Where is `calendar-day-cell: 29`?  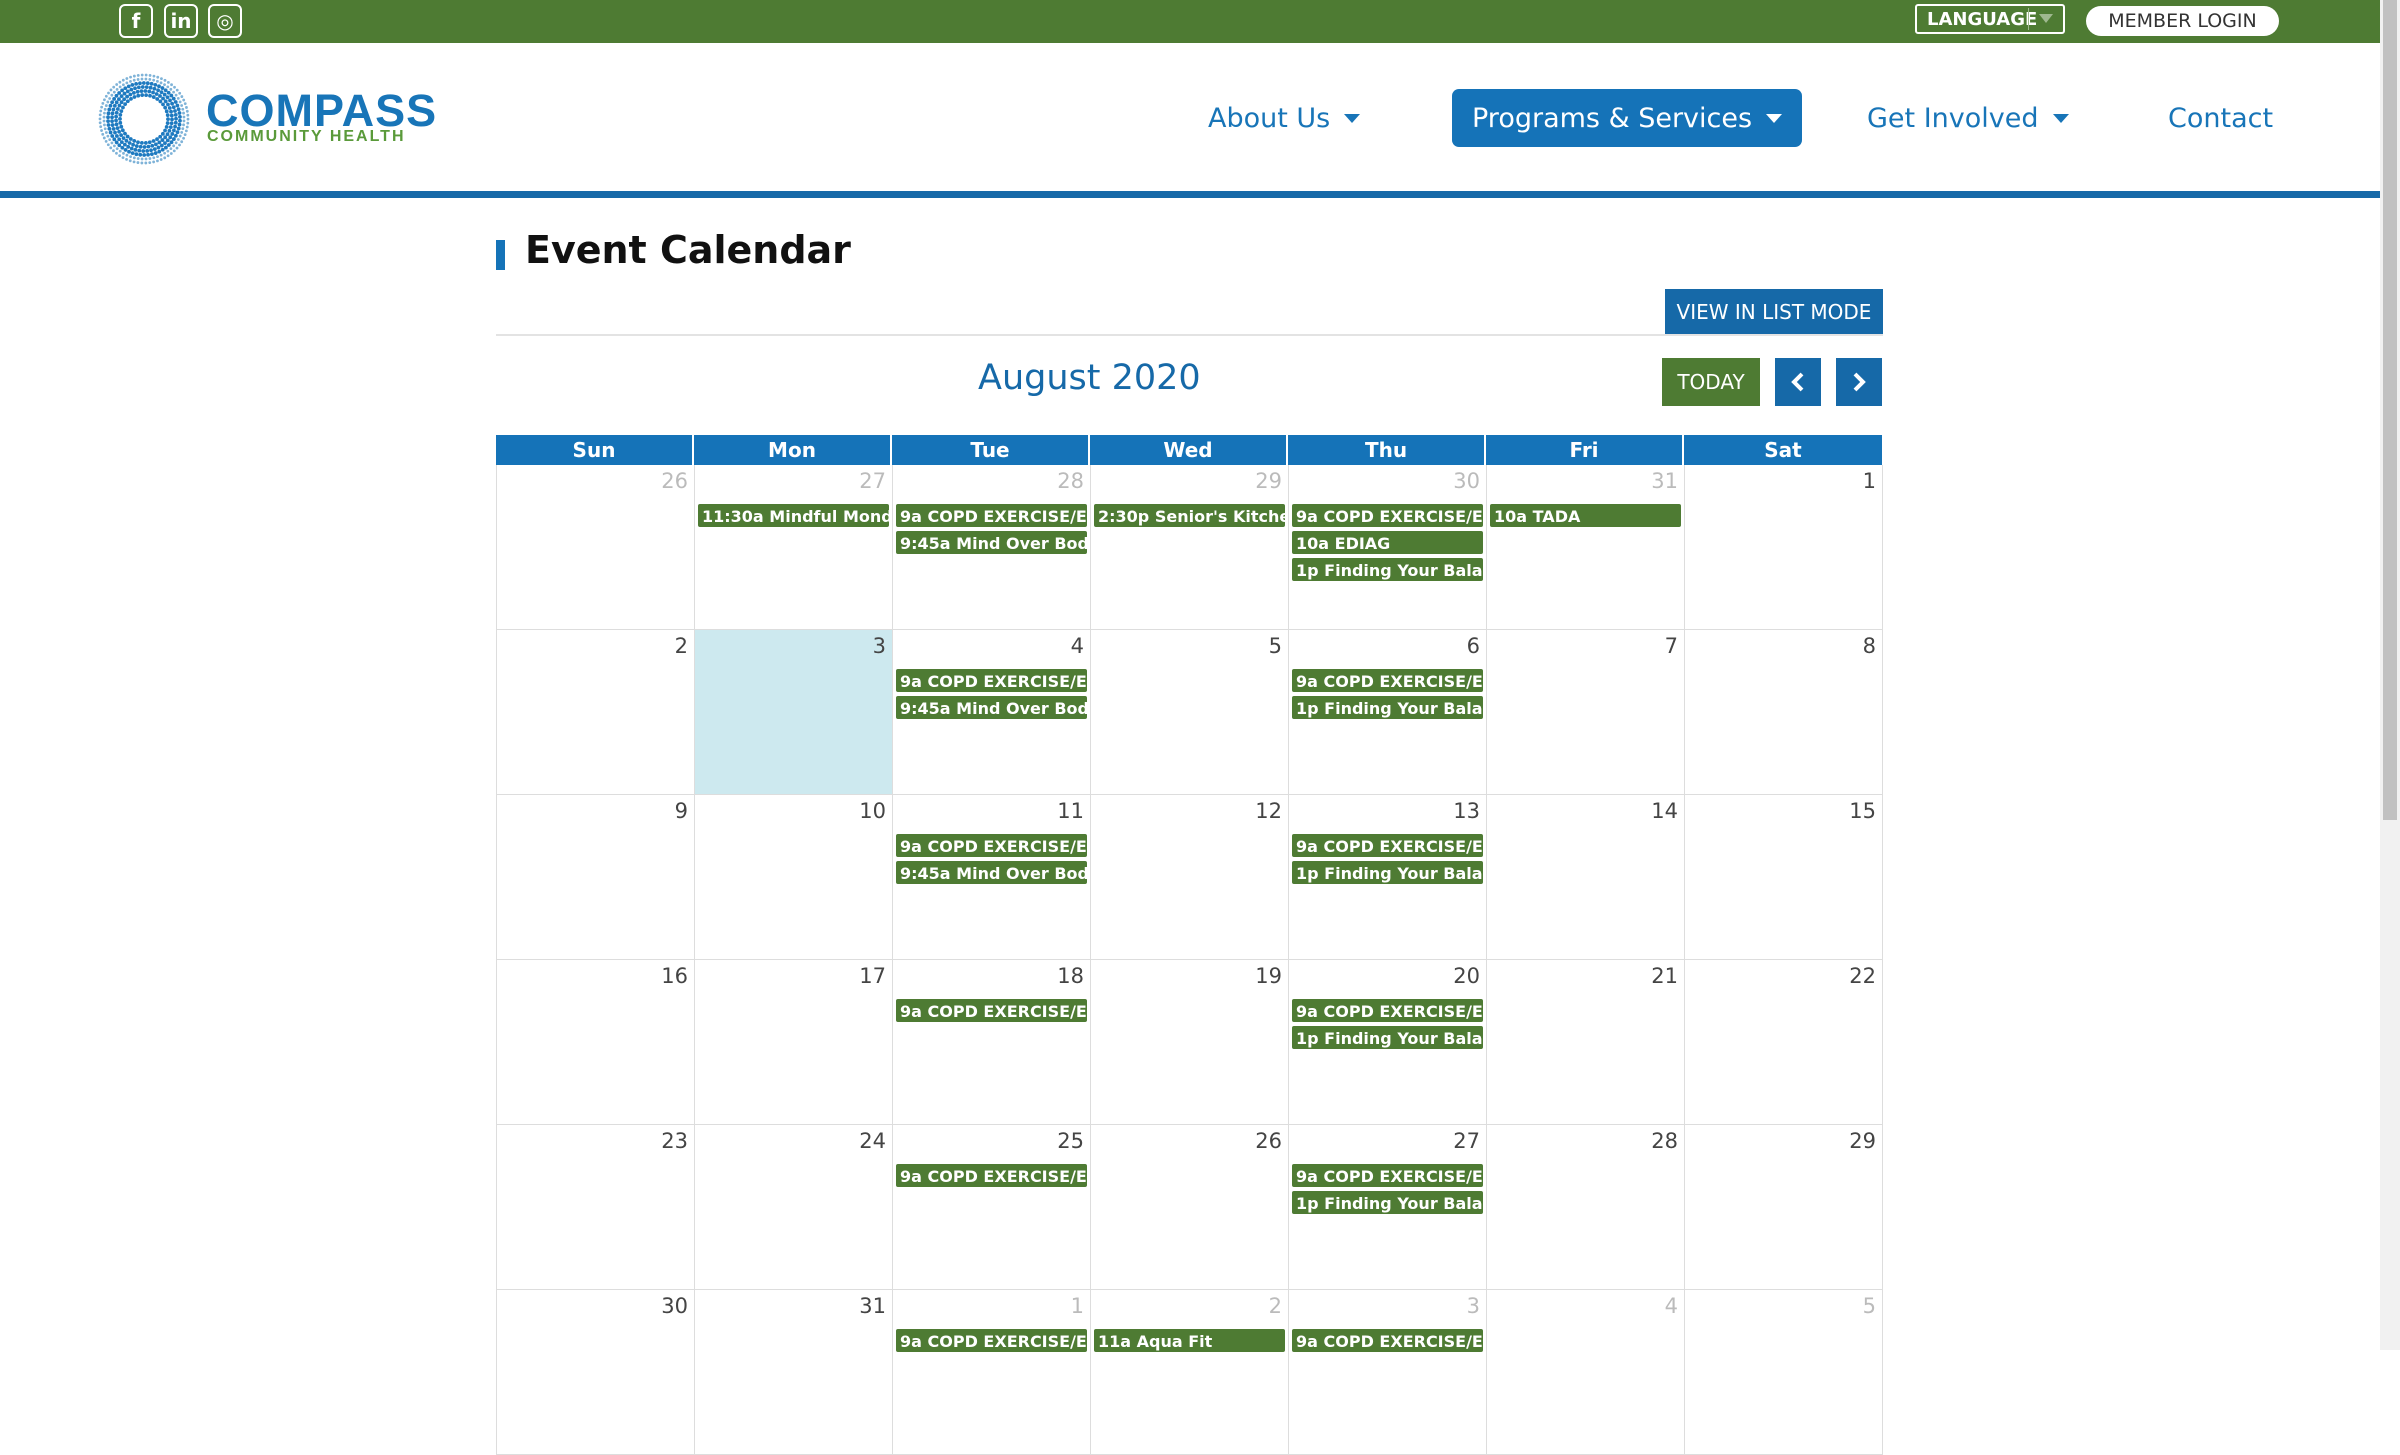
calendar-day-cell: 29 is located at coordinates (1784, 1207).